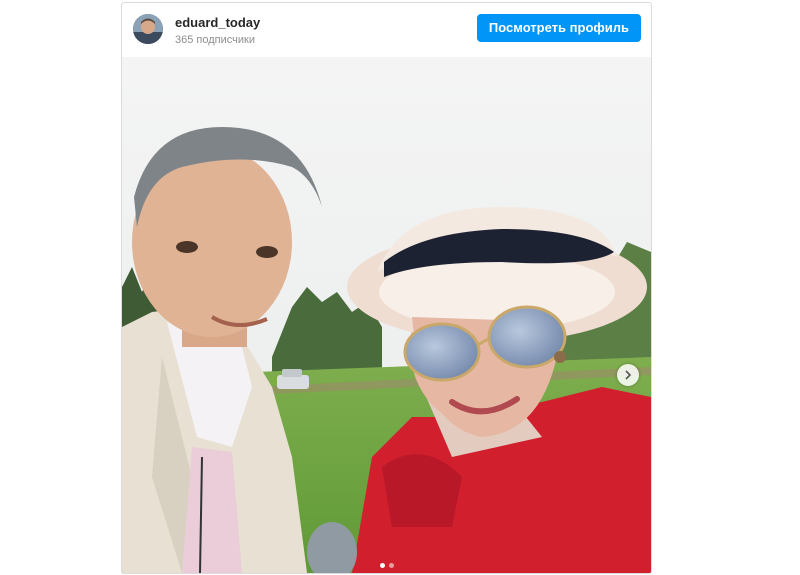  What do you see at coordinates (391, 565) in the screenshot?
I see `carousel-dot` at bounding box center [391, 565].